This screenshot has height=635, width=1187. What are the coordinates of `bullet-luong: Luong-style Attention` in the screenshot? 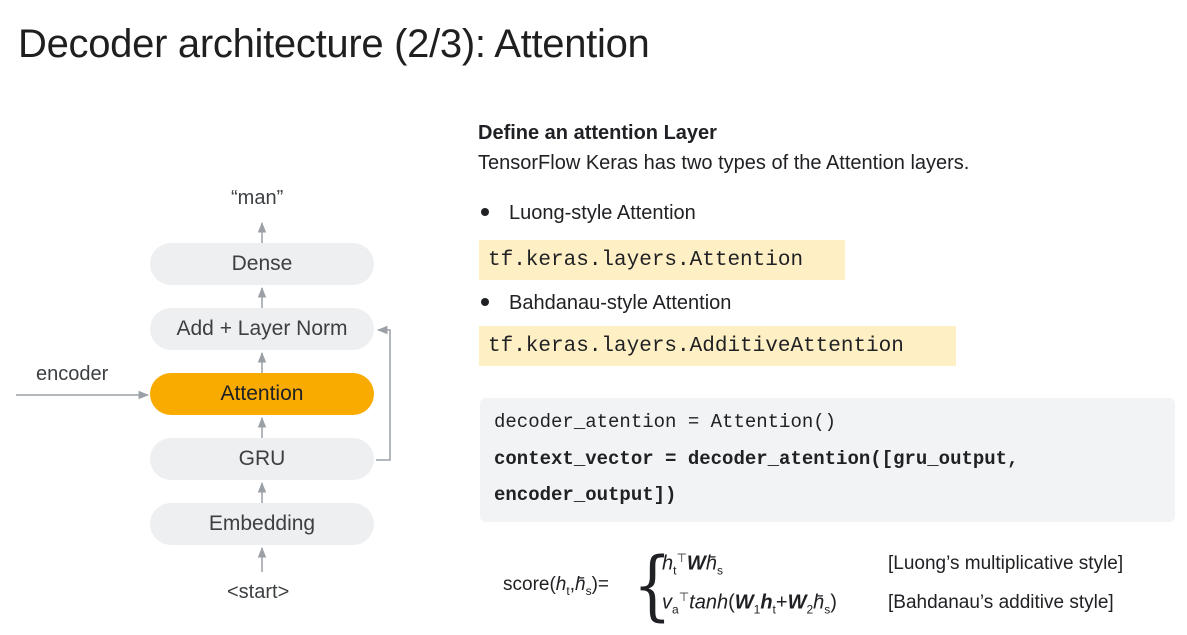 It's located at (588, 213).